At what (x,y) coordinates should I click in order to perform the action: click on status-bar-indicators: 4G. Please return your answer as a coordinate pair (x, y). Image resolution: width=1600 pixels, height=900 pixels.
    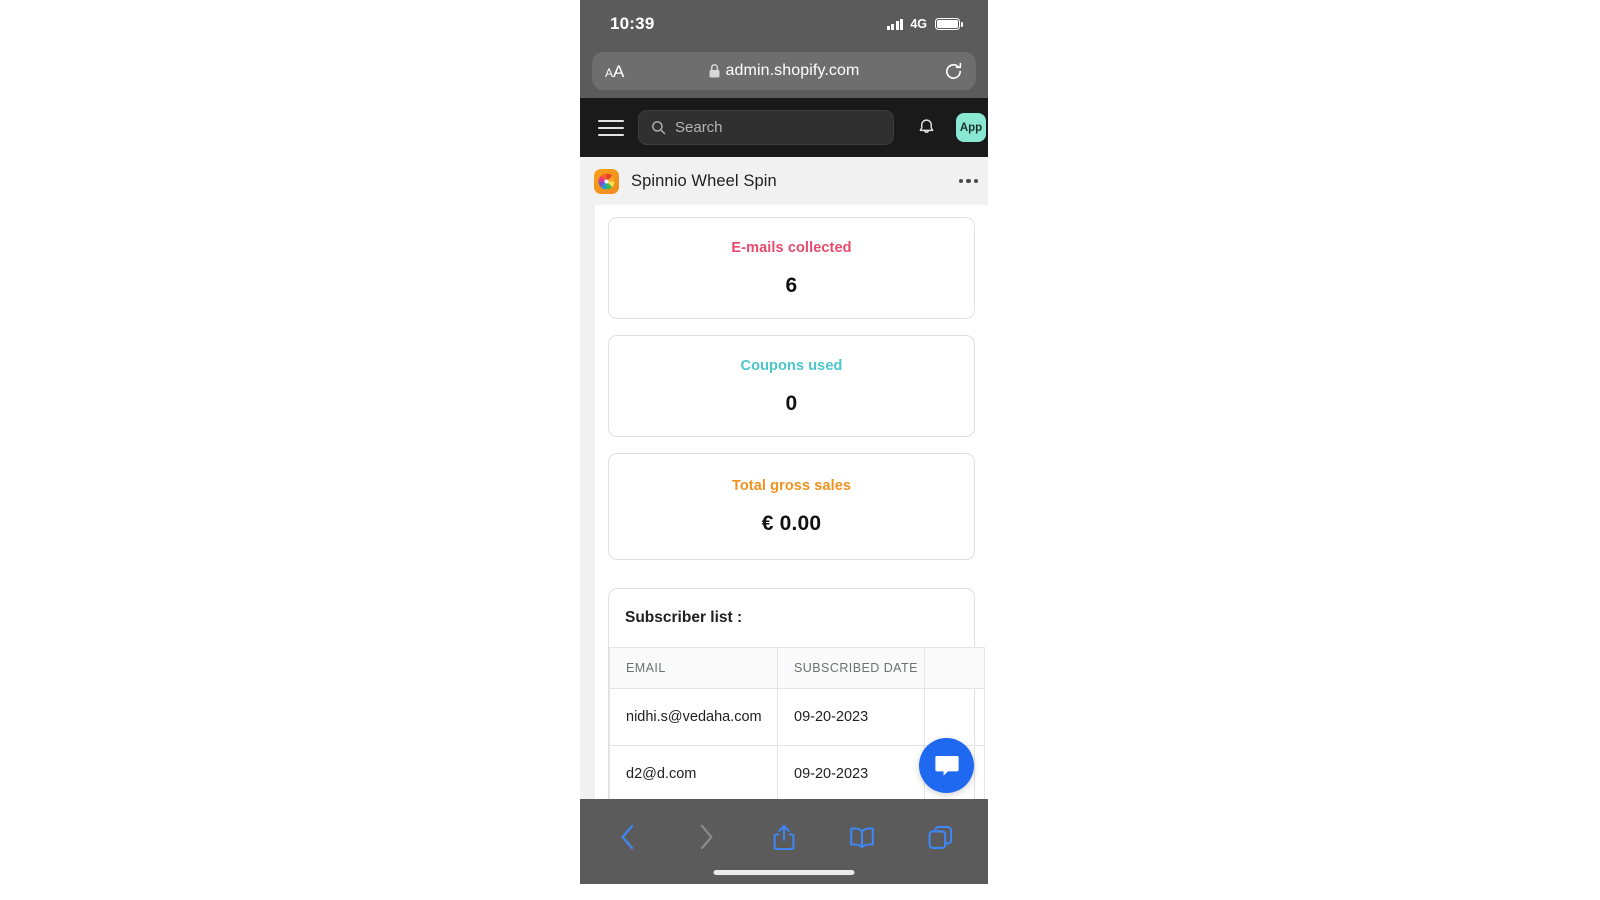
    Looking at the image, I should click on (924, 24).